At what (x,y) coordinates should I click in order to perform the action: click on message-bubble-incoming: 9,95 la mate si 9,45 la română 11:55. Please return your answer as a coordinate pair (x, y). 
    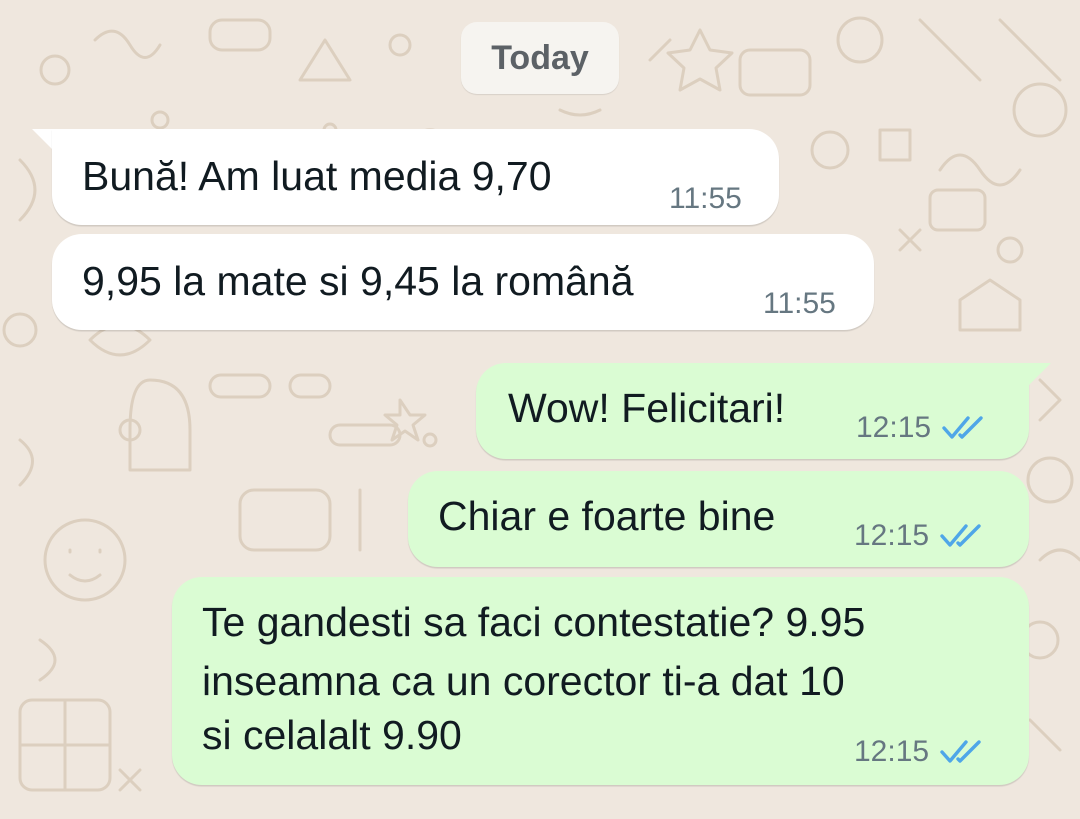
    Looking at the image, I should click on (463, 282).